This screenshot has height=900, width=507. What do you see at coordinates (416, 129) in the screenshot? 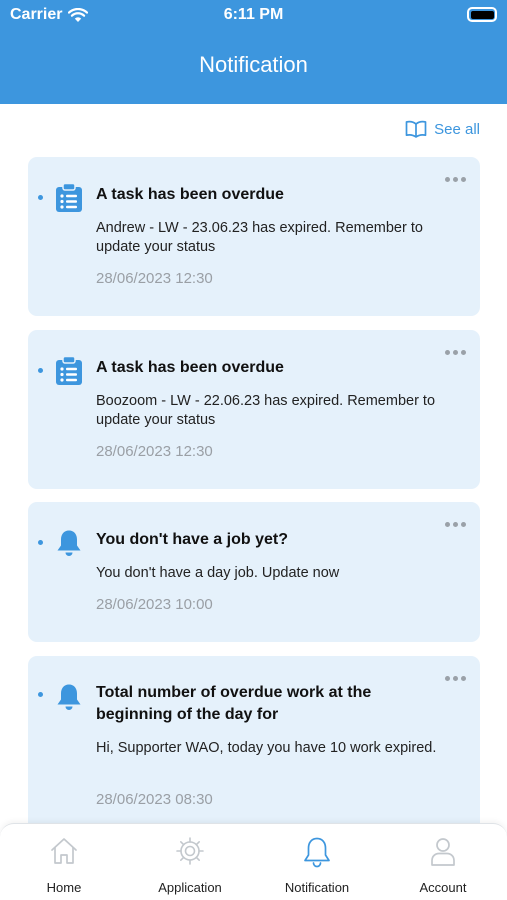
I see `book-open-icon` at bounding box center [416, 129].